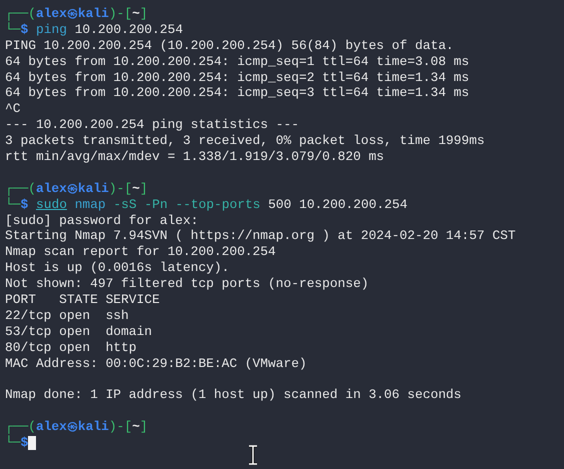 The image size is (564, 469). I want to click on output-line: PING 10.200.200.254 (10.200.200.254) 56(84) bytes of data., so click(229, 46).